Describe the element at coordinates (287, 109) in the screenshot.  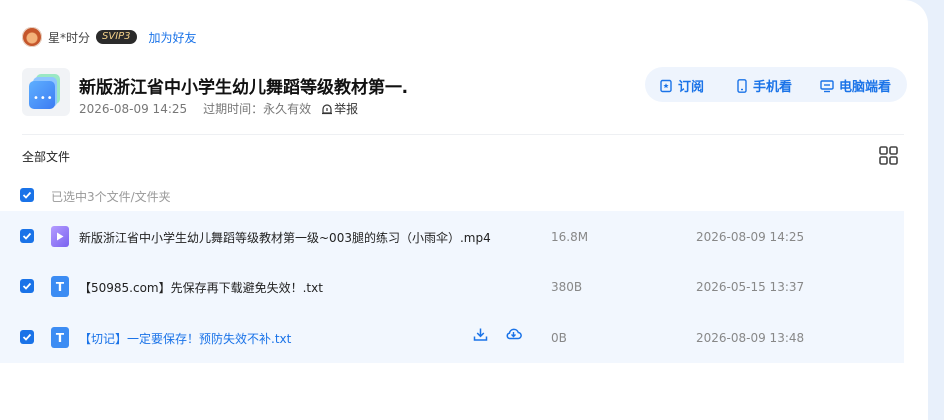
I see `expire-value: 永久有效` at that location.